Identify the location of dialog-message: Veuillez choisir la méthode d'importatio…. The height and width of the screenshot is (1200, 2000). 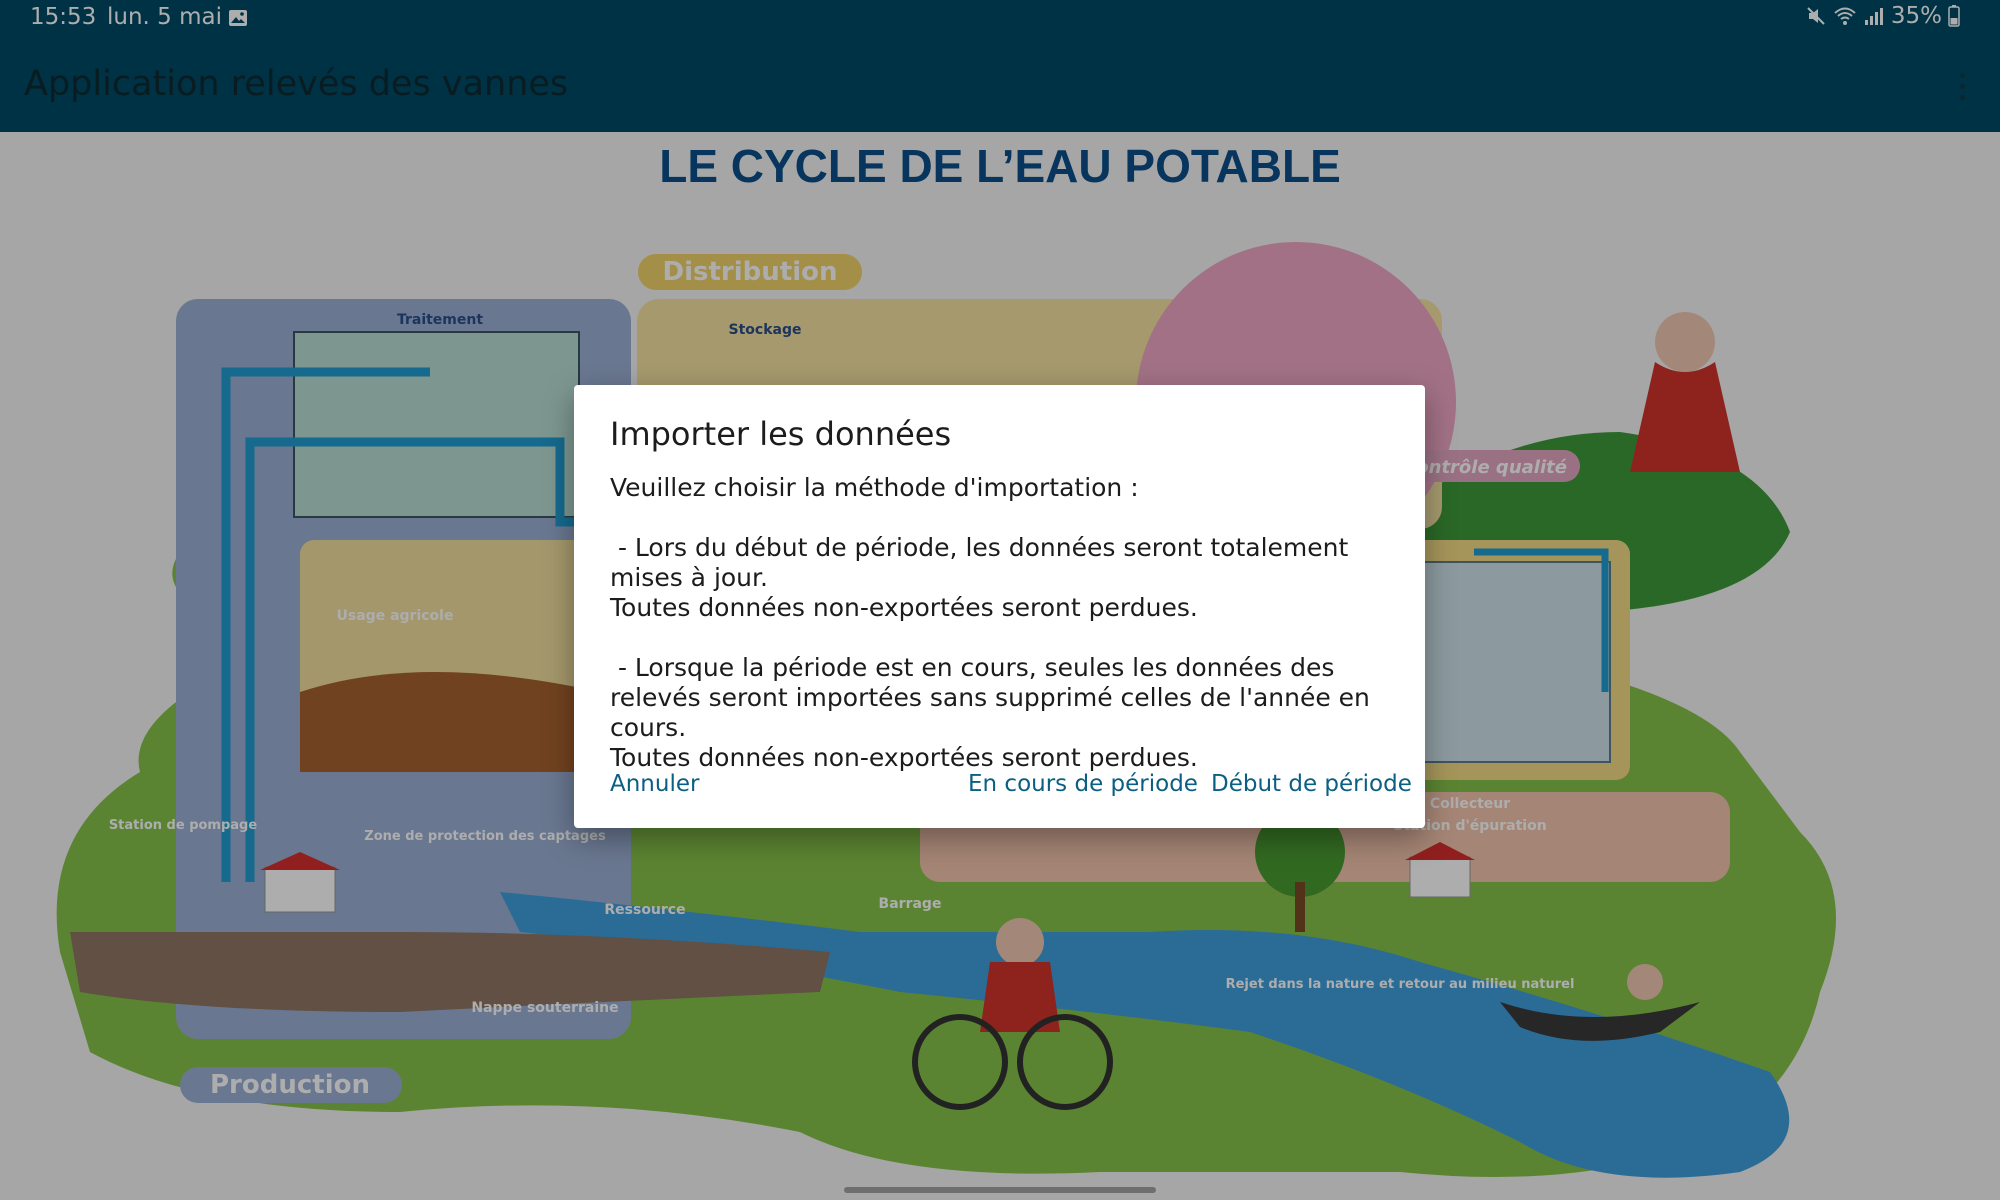
(990, 622).